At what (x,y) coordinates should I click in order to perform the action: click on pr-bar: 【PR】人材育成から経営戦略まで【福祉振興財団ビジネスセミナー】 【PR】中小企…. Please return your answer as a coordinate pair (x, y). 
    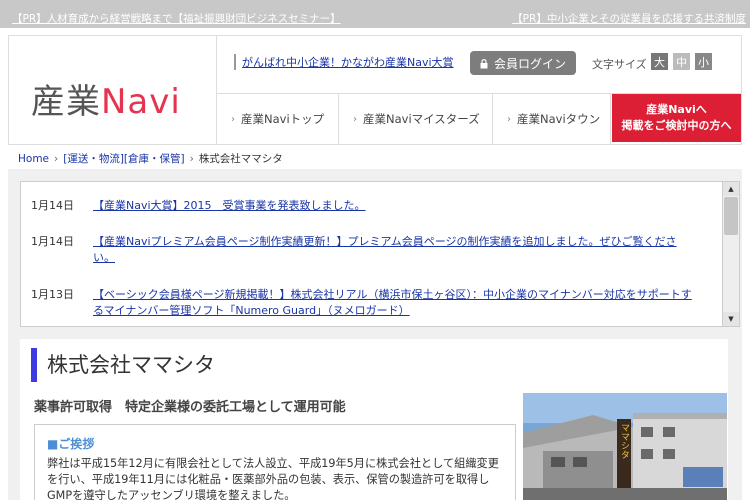
    Looking at the image, I should click on (375, 14).